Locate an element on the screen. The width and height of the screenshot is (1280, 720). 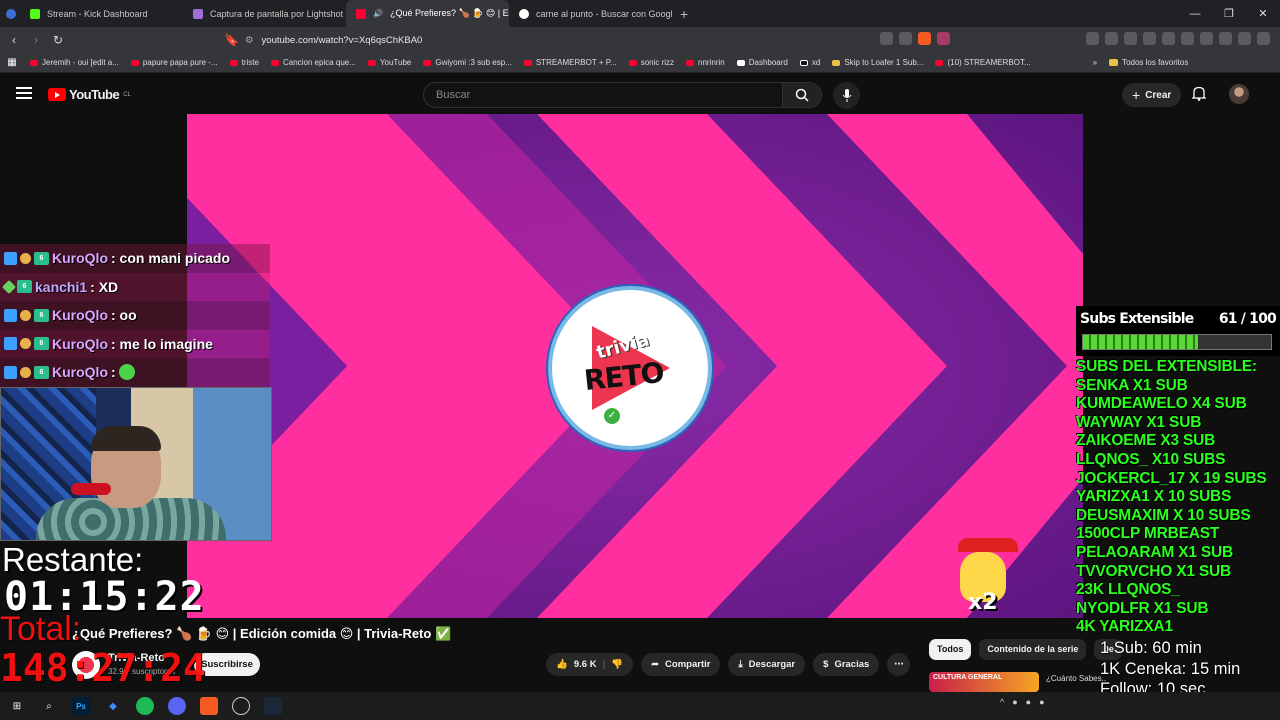
brave-icon is located at coordinates (209, 706).